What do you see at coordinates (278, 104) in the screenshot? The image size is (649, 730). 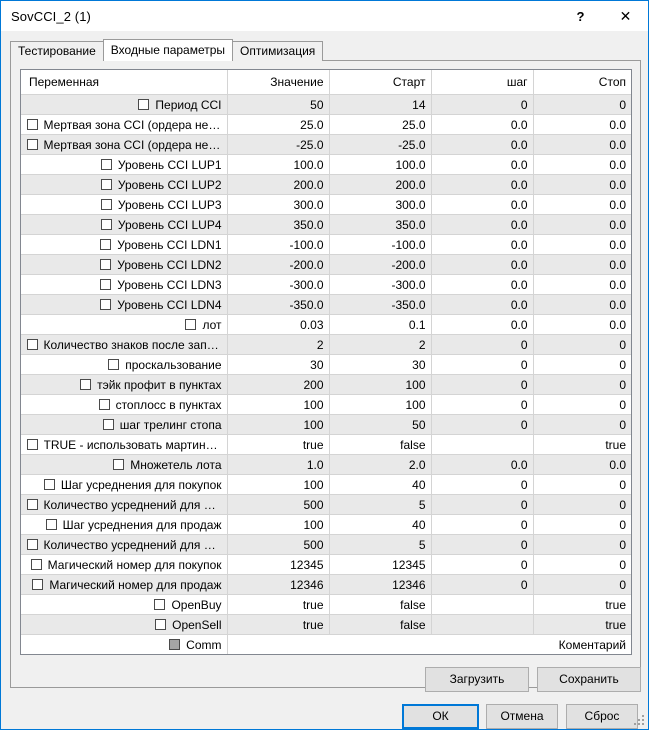 I see `value-cell: 50` at bounding box center [278, 104].